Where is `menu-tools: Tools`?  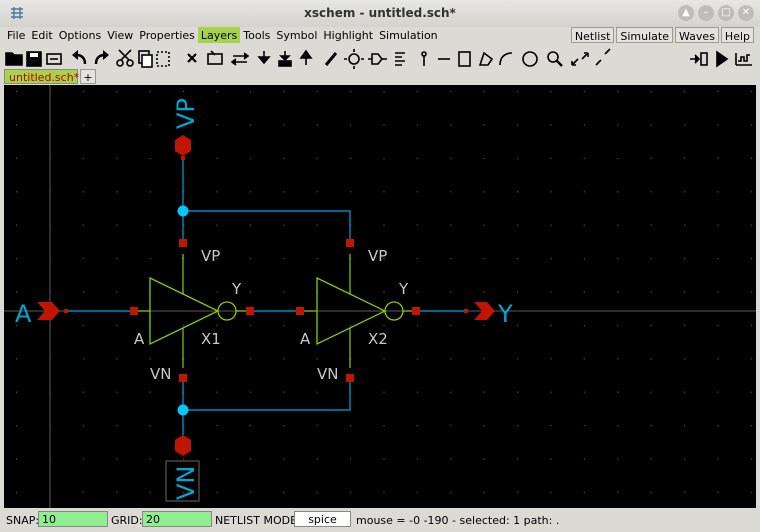
menu-tools: Tools is located at coordinates (256, 35).